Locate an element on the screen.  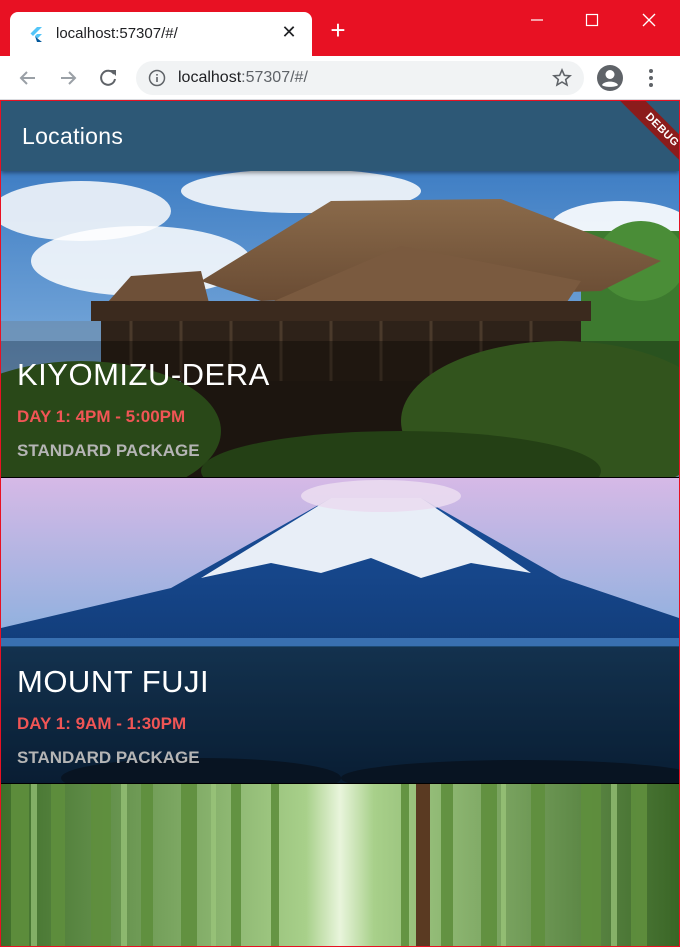
url-text: localhost:57307/#/ is located at coordinates (243, 78).